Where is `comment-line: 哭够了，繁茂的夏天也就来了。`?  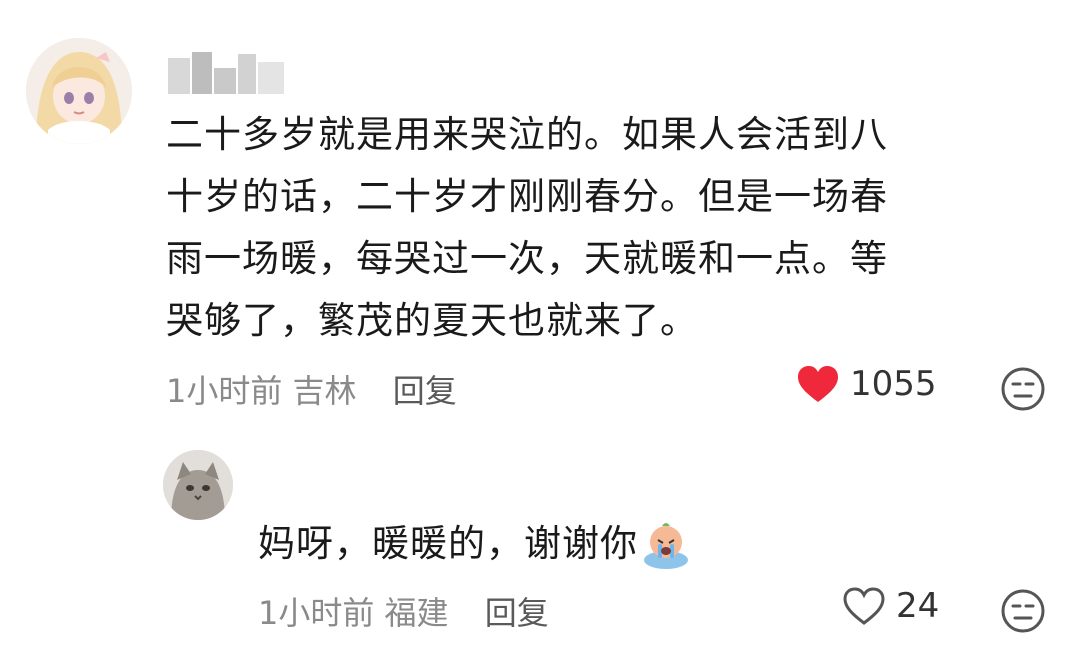 comment-line: 哭够了，繁茂的夏天也就来了。 is located at coordinates (432, 320).